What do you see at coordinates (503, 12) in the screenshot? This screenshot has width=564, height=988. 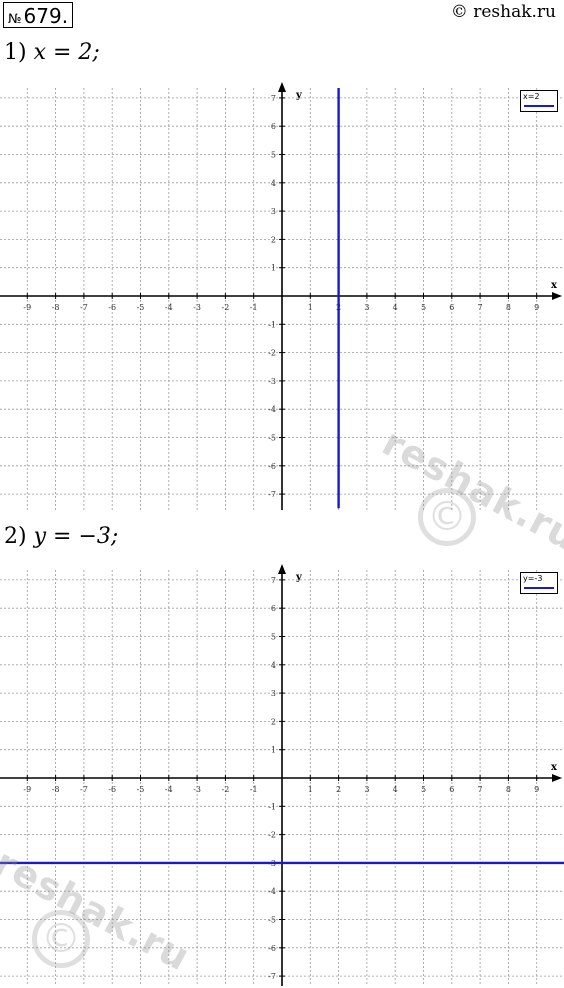 I see `site-credit: © reshak.ru` at bounding box center [503, 12].